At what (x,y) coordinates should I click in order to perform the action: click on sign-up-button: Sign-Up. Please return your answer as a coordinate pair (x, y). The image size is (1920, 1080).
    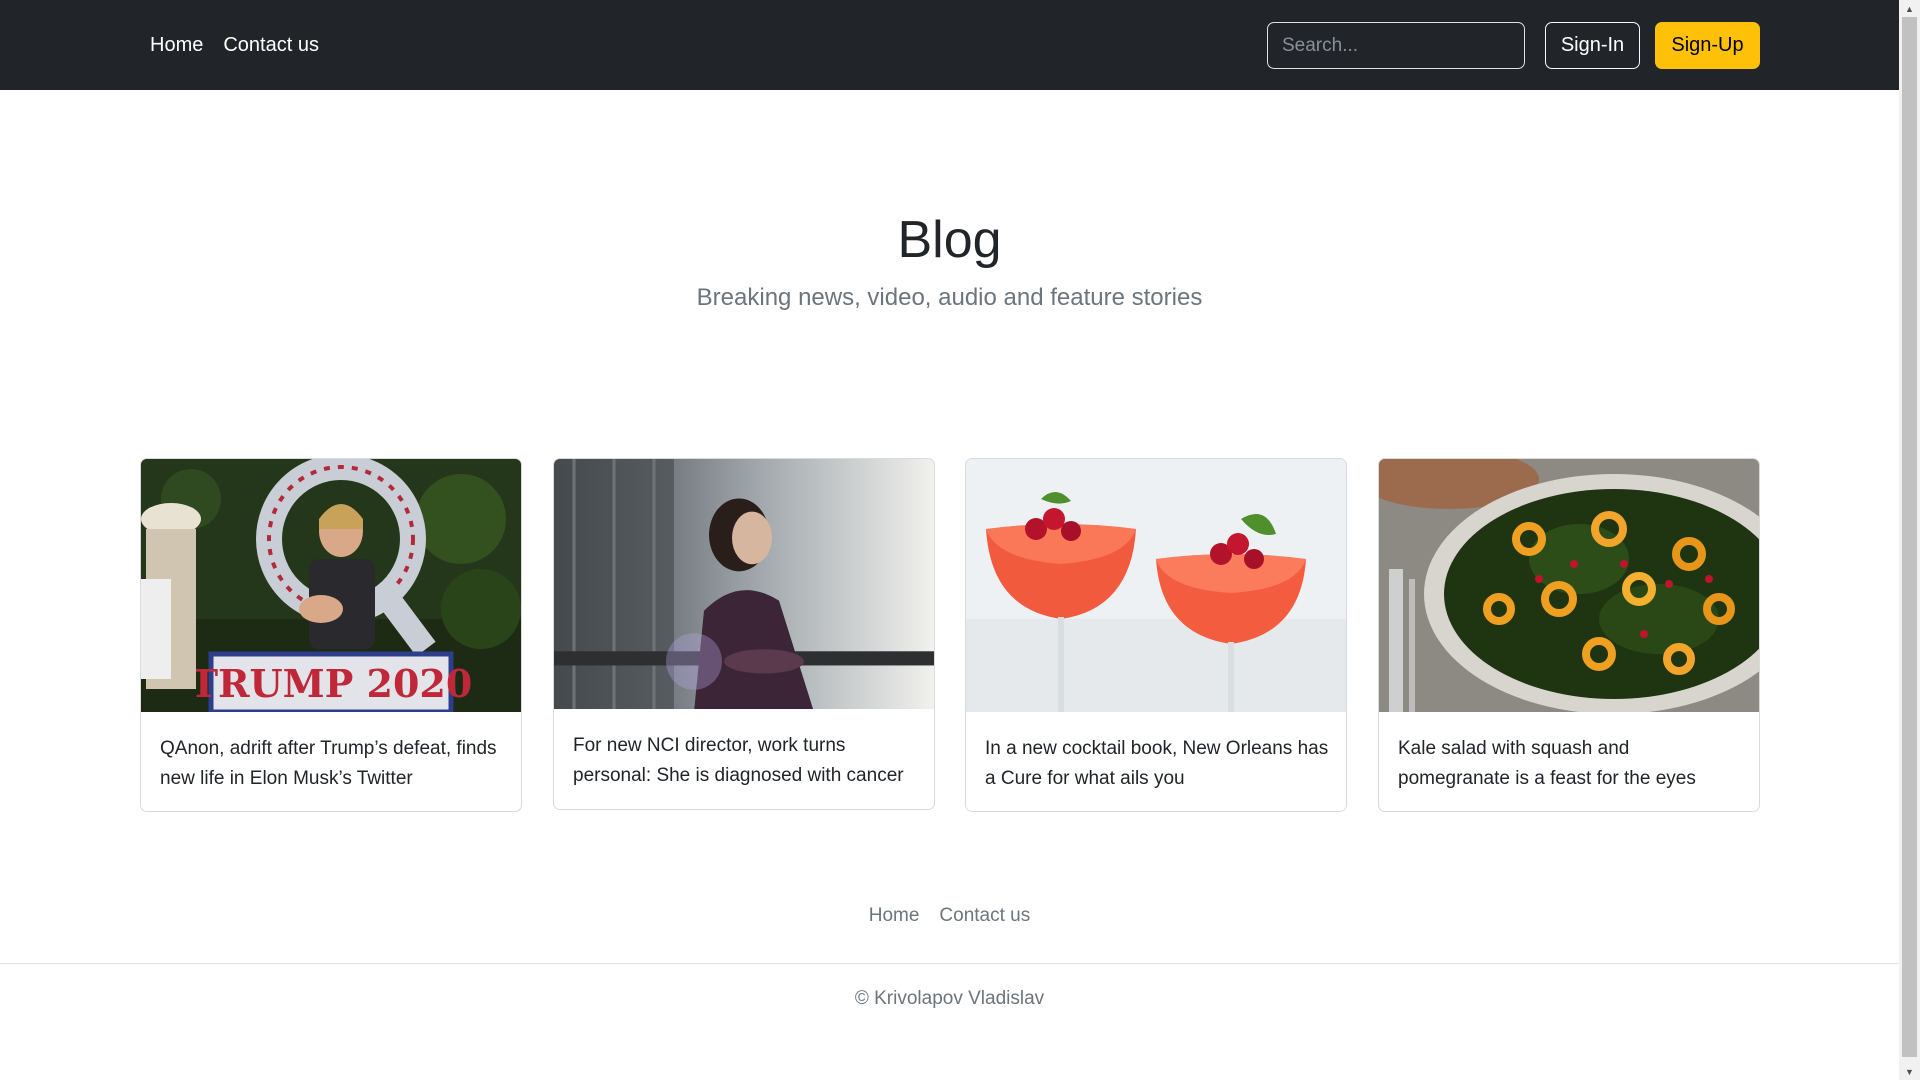
    Looking at the image, I should click on (1707, 45).